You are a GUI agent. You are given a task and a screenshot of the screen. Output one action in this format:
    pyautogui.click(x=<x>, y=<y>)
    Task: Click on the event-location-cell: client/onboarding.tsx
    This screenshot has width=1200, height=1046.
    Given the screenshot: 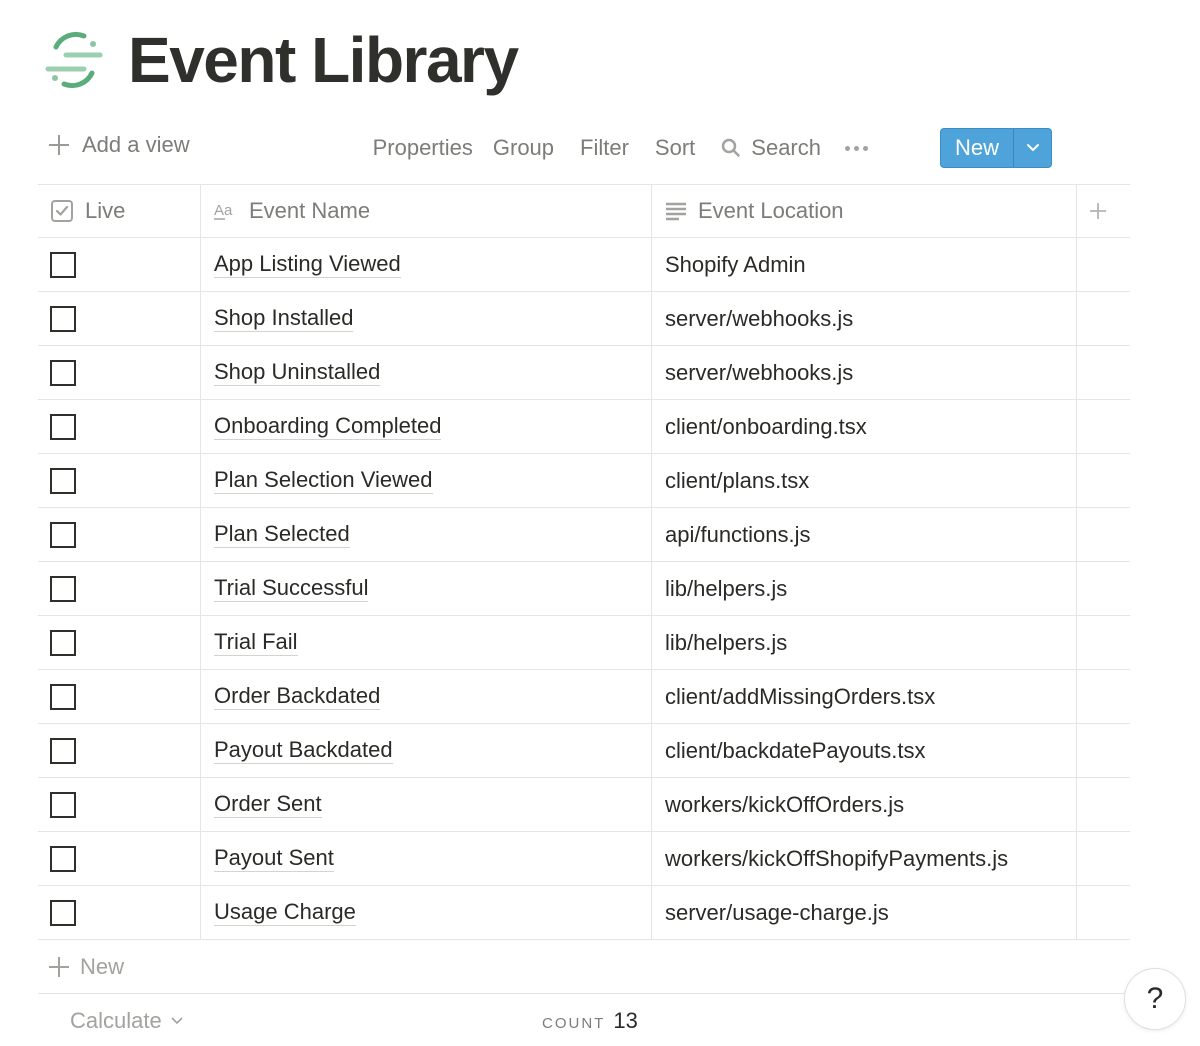 What is the action you would take?
    pyautogui.click(x=864, y=426)
    